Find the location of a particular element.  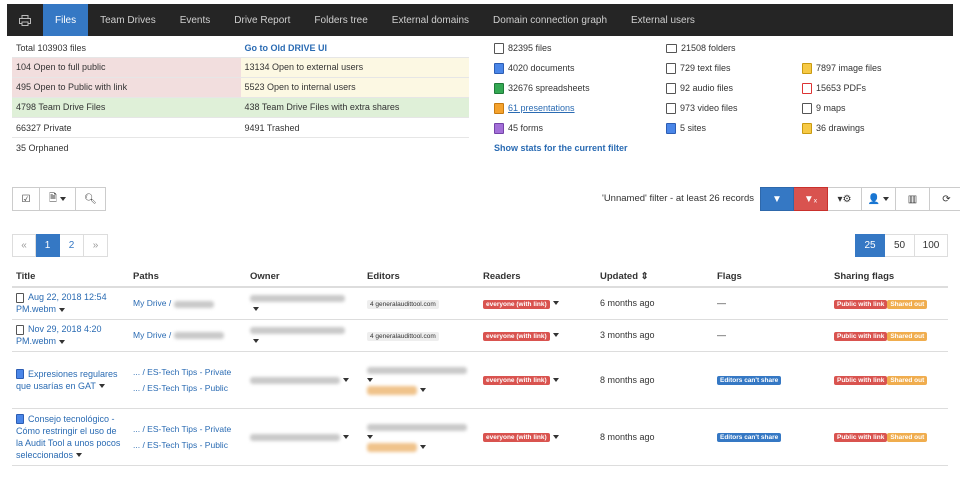

text-files-stat: 729 text files is located at coordinates (734, 68).